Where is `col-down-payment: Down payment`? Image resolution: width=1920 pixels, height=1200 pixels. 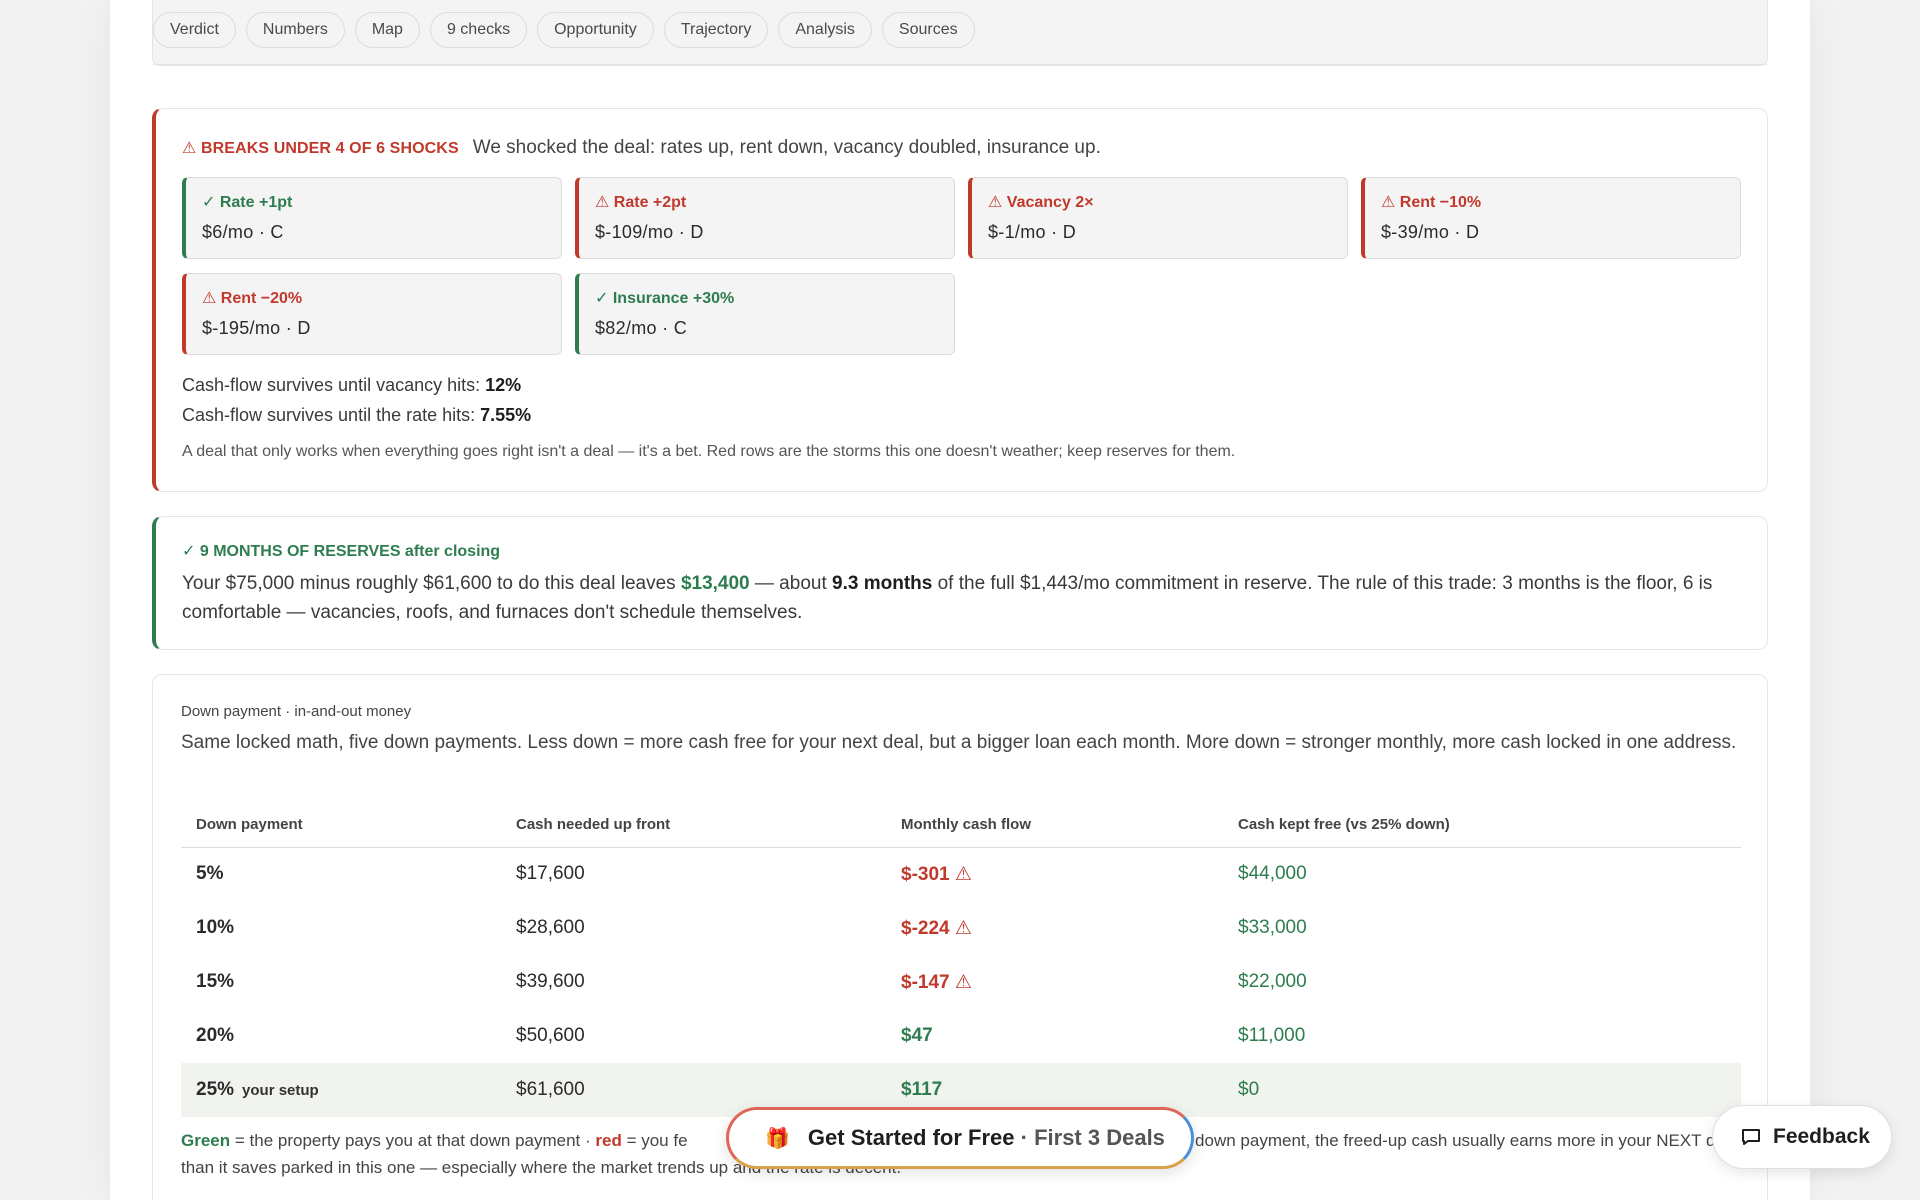
col-down-payment: Down payment is located at coordinates (341, 825).